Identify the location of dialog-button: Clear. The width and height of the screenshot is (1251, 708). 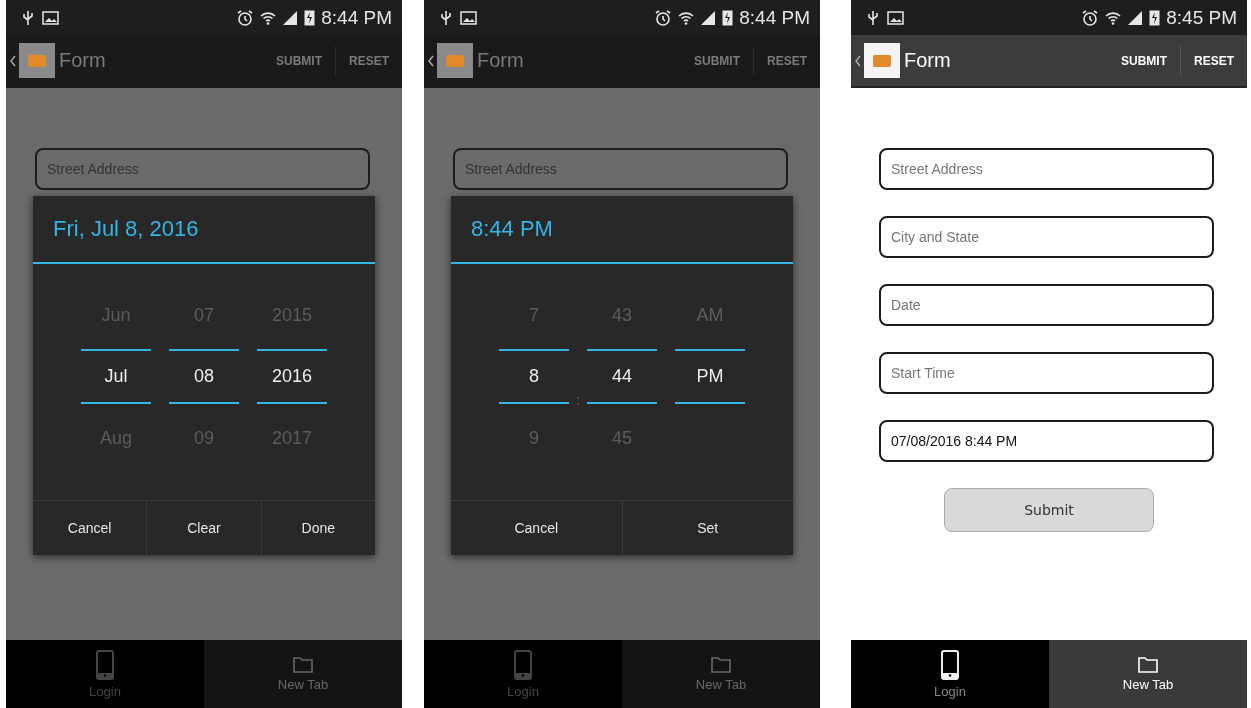
(203, 528).